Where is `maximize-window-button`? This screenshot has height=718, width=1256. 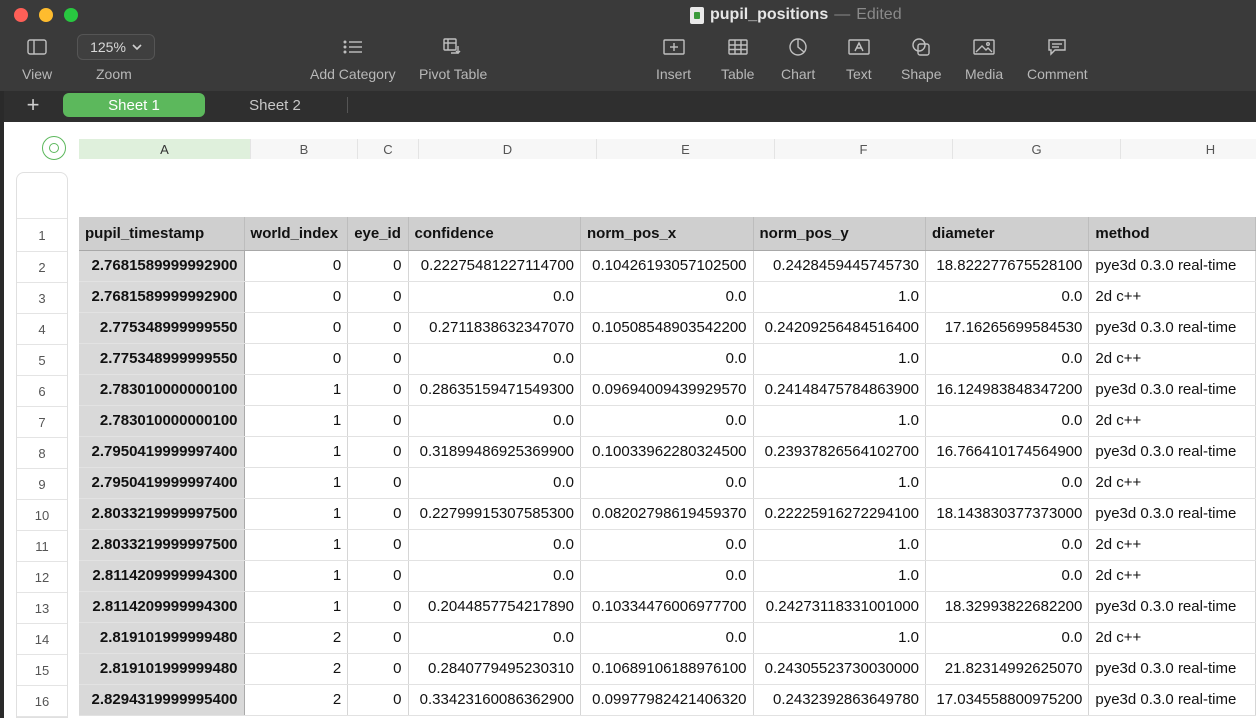
maximize-window-button is located at coordinates (71, 15).